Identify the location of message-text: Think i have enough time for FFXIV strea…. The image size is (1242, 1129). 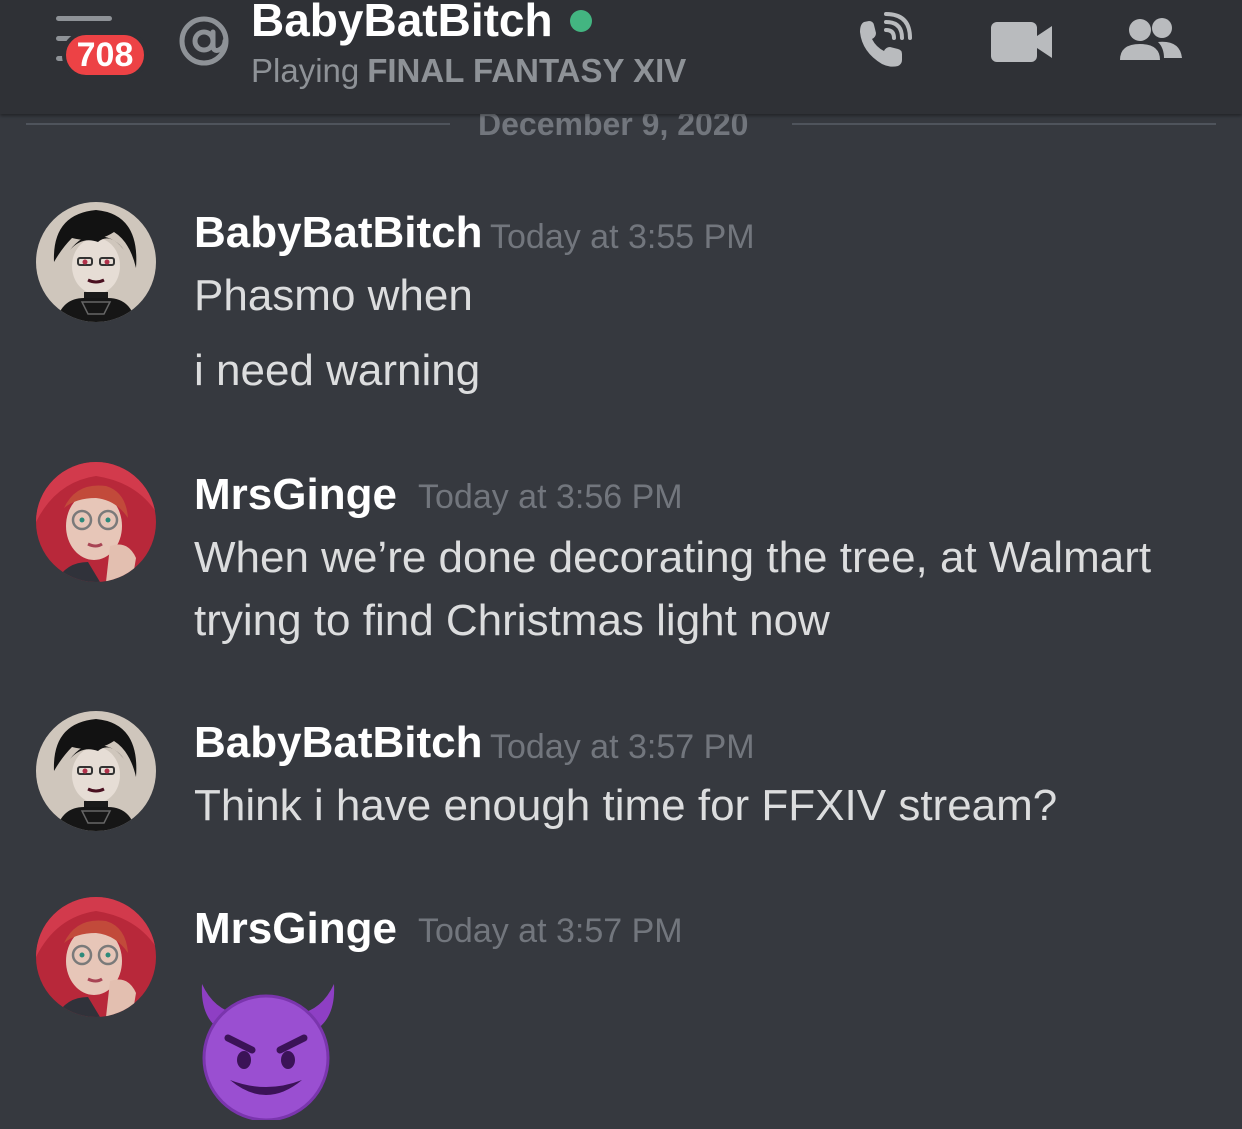
(626, 805).